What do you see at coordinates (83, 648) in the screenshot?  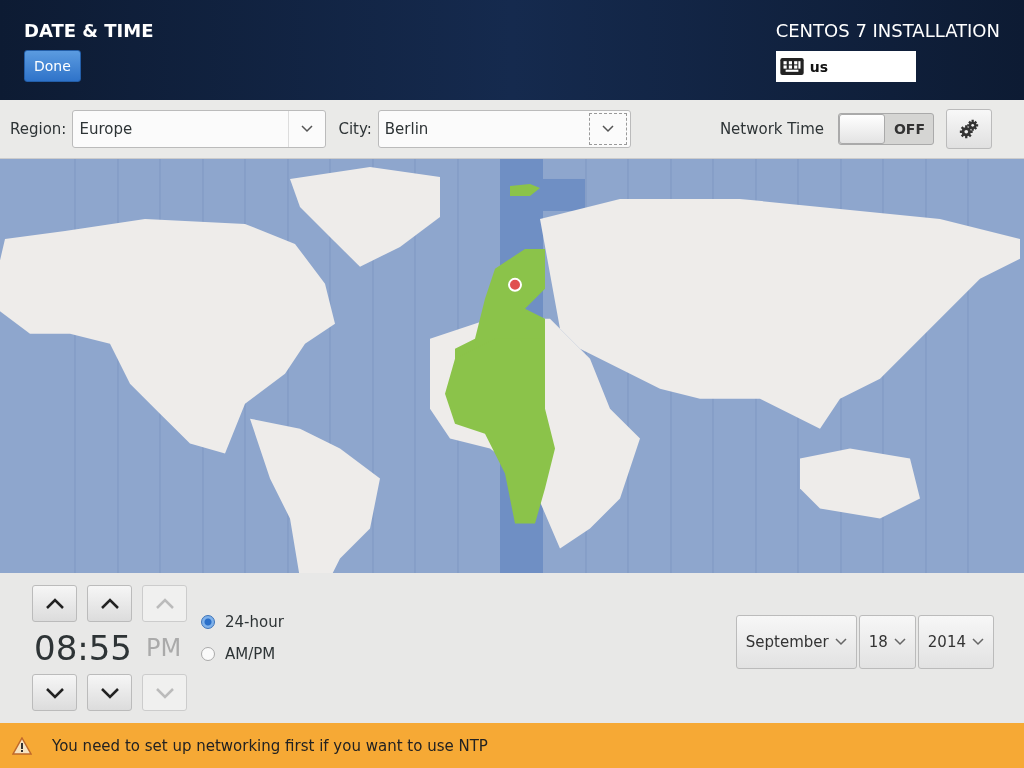 I see `time-display: 08:55` at bounding box center [83, 648].